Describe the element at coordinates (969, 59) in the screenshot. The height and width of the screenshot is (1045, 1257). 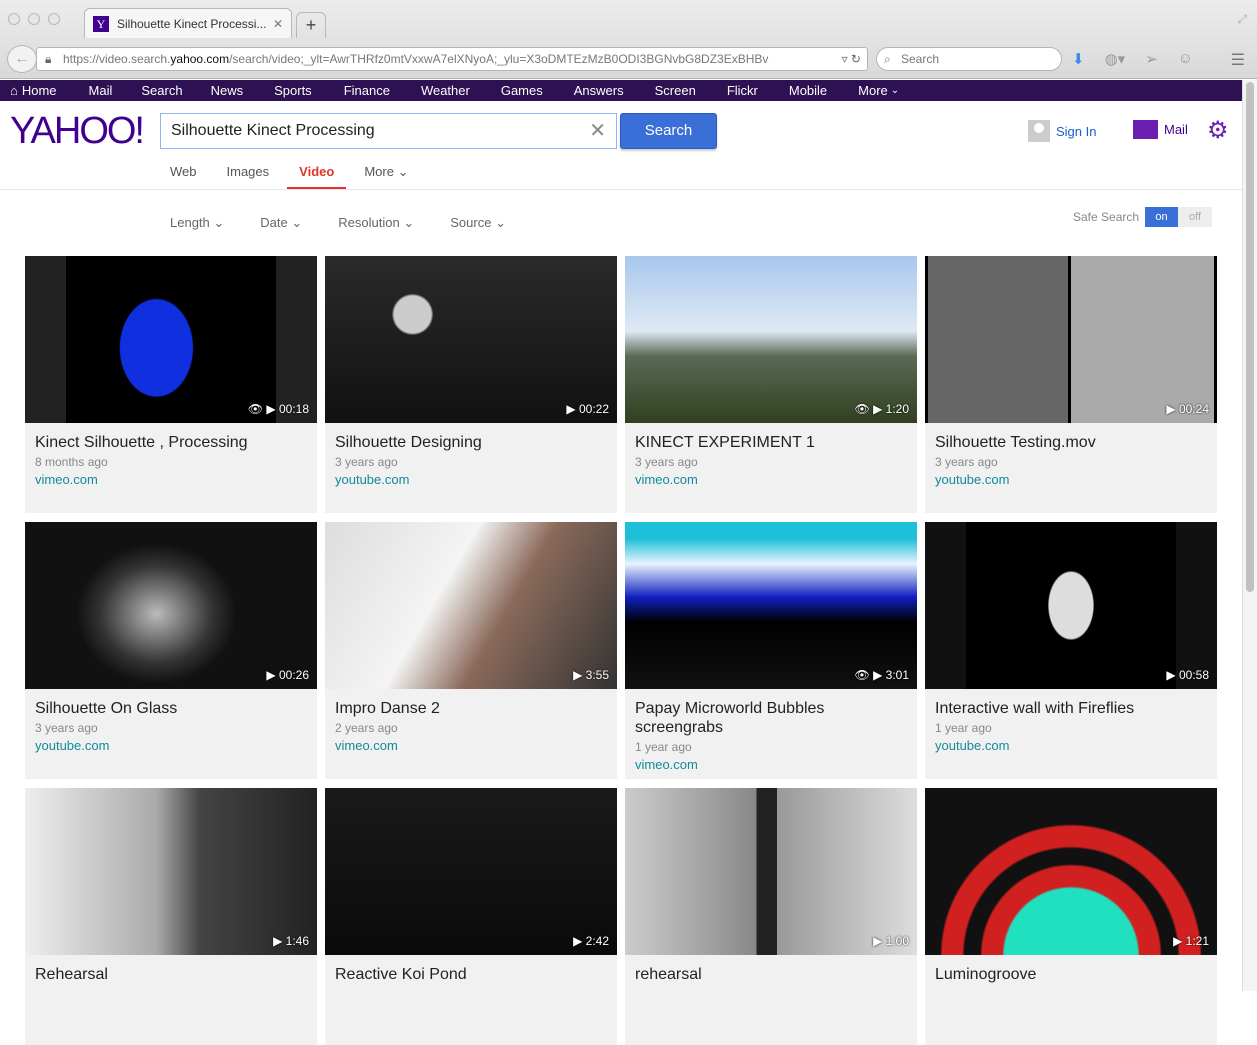
I see `browser-search-input: ⌕ Search` at that location.